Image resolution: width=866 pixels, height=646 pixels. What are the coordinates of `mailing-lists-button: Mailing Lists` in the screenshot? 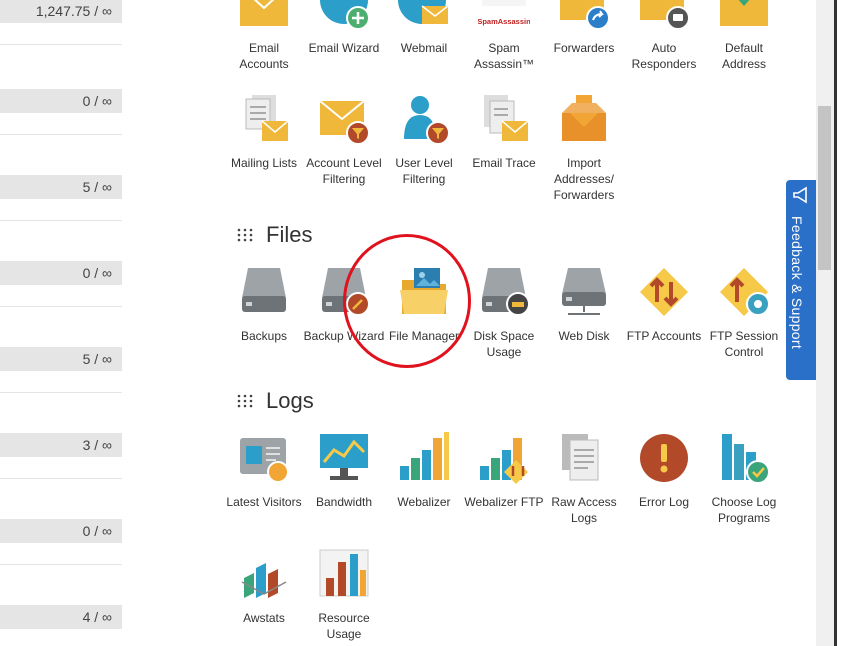 It's located at (264, 132).